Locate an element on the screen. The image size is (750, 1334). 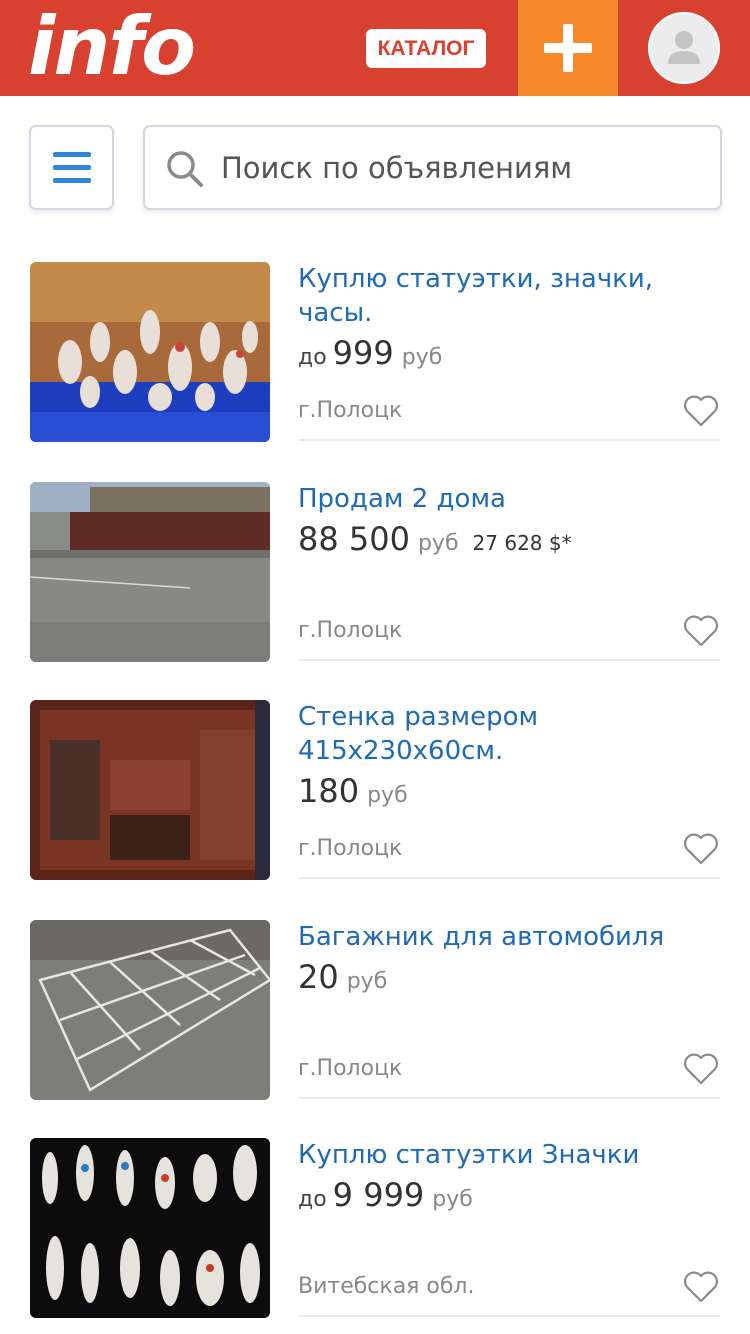
listing-price: до 9 999 руб is located at coordinates (385, 1195).